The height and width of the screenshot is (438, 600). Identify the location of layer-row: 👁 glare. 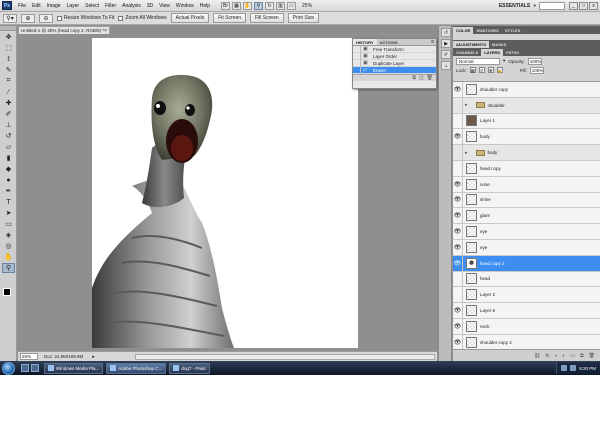
(526, 216).